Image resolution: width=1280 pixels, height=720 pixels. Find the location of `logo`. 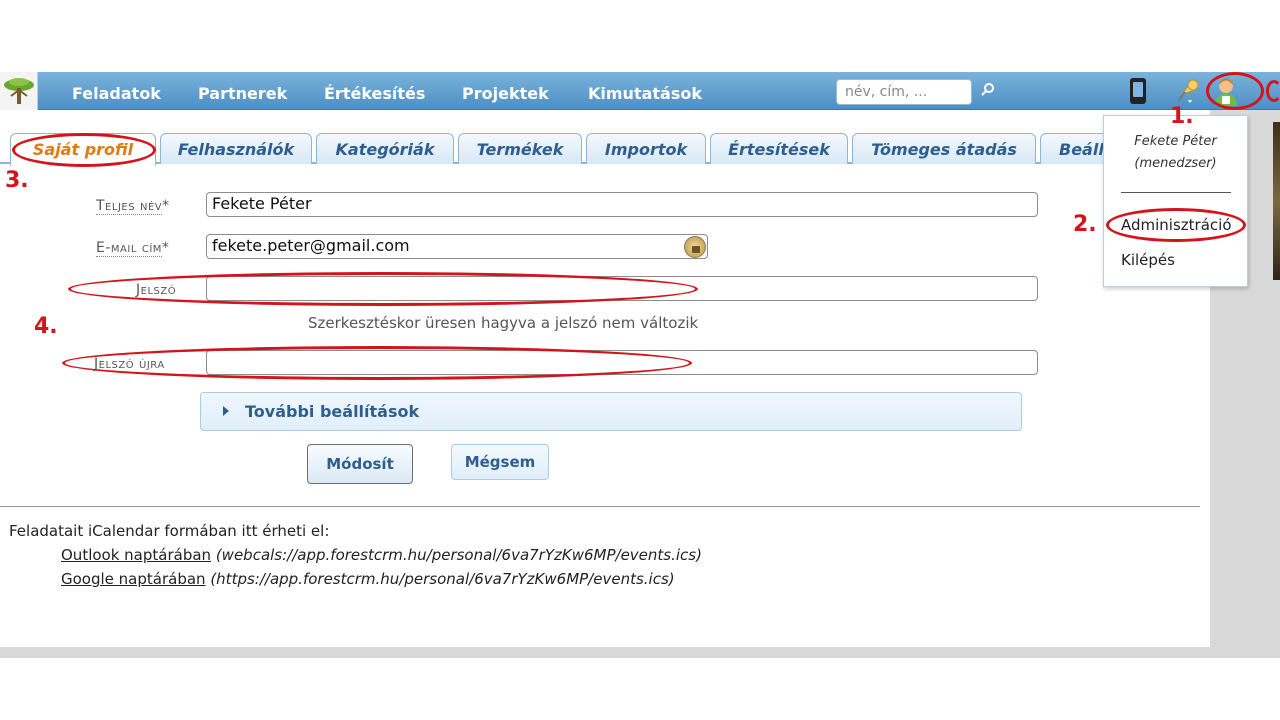

logo is located at coordinates (19, 91).